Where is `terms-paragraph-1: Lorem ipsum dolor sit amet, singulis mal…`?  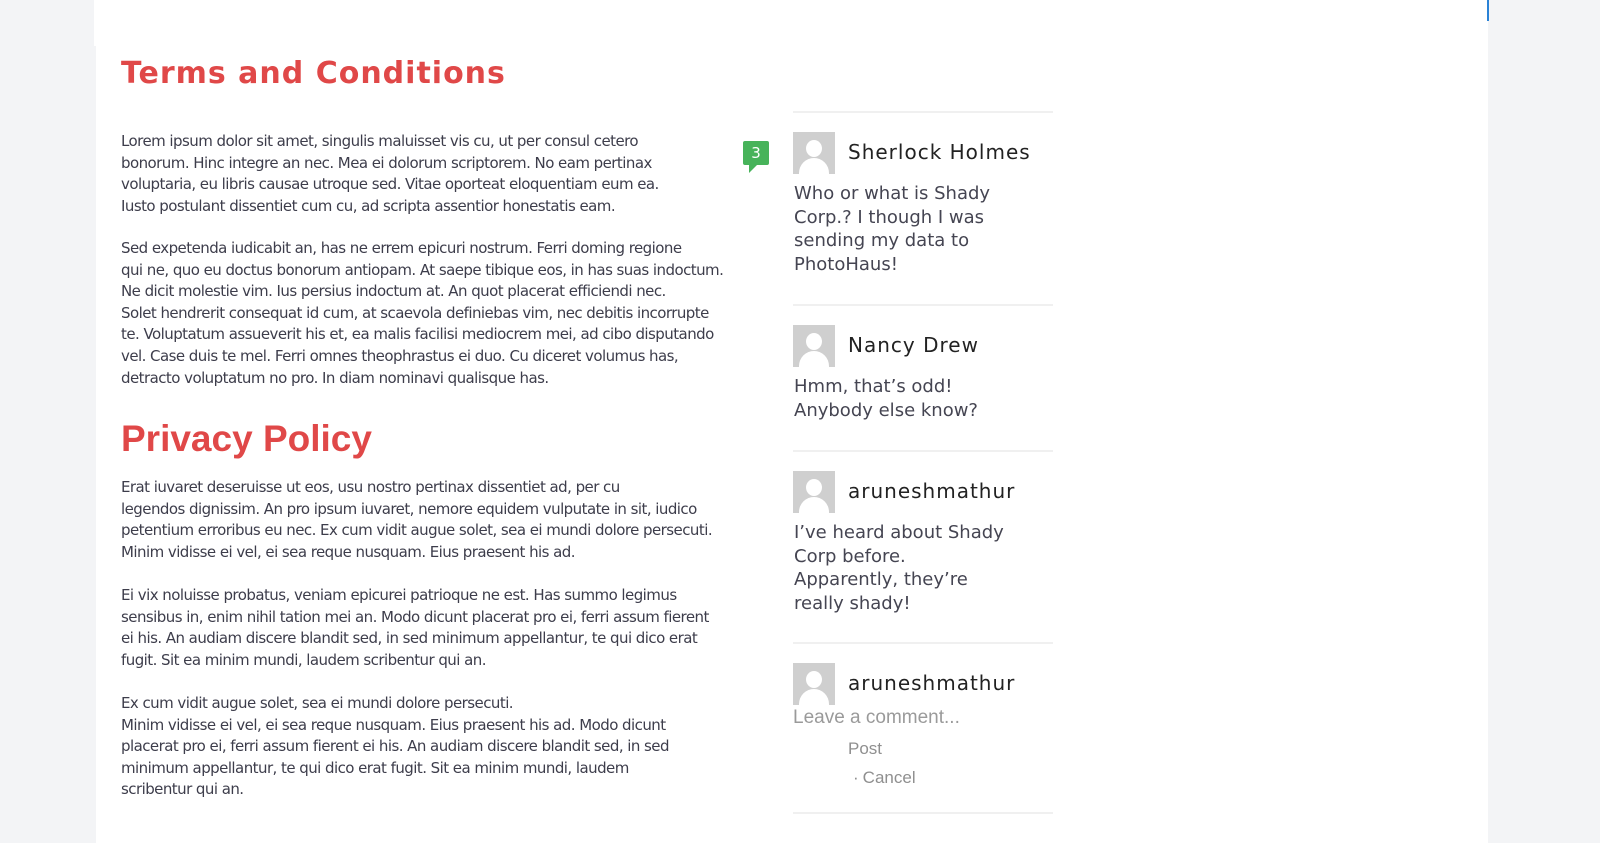 terms-paragraph-1: Lorem ipsum dolor sit amet, singulis mal… is located at coordinates (390, 173).